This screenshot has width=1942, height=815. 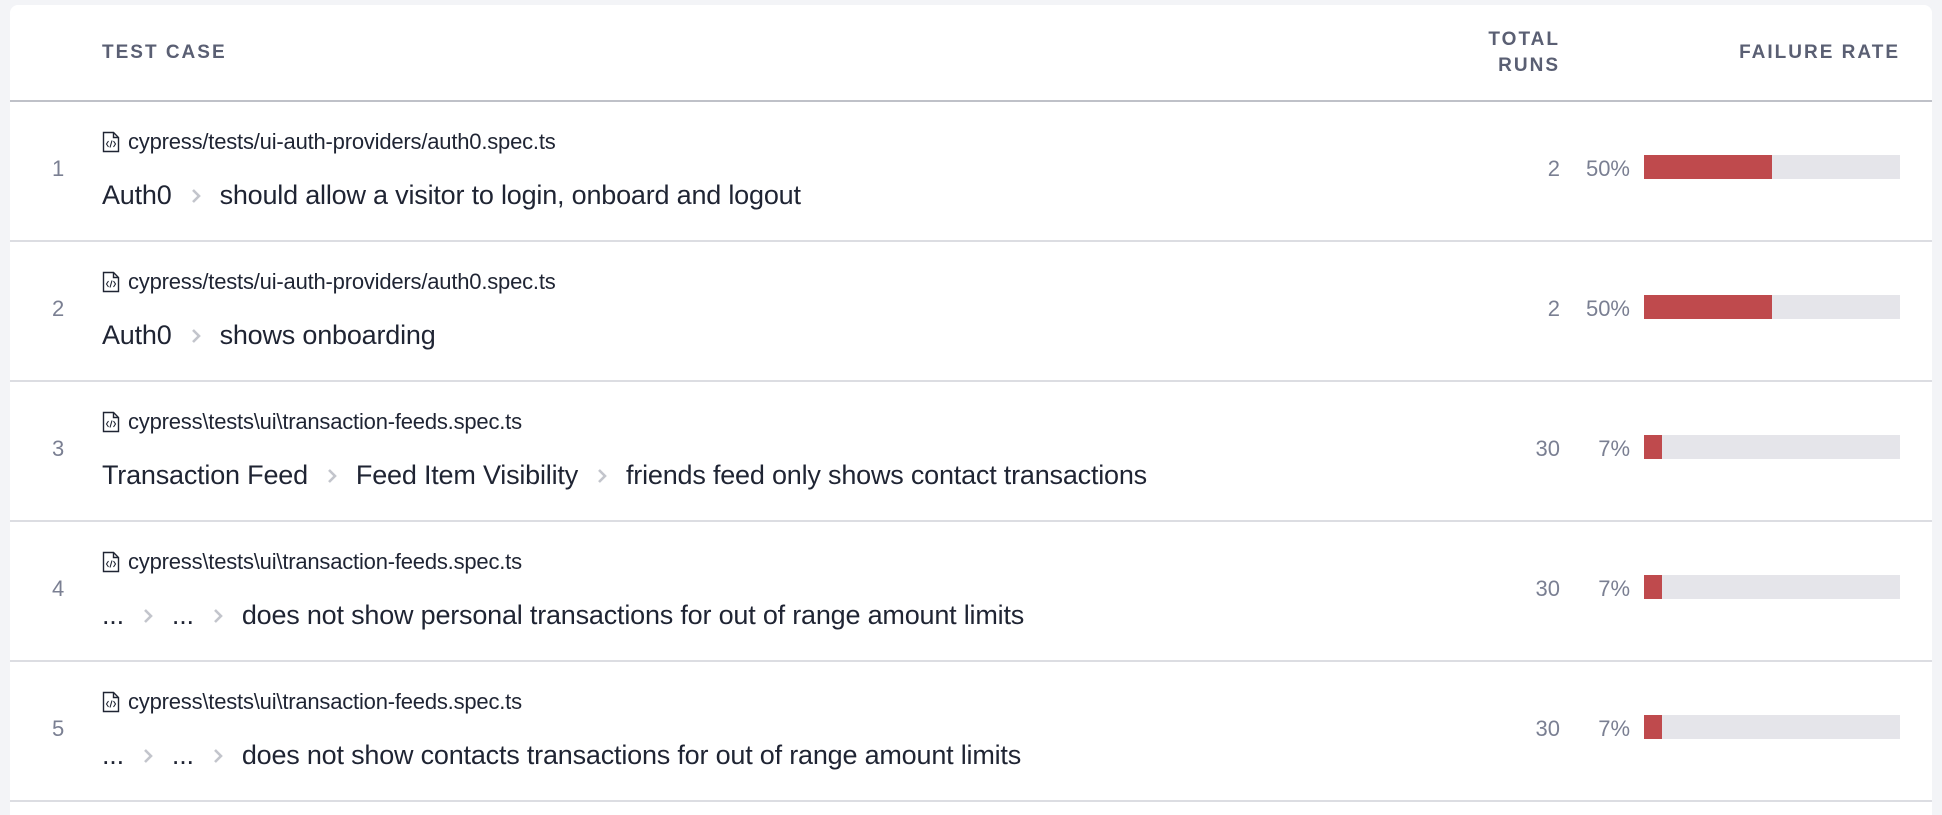 What do you see at coordinates (58, 728) in the screenshot?
I see `row-index: 5` at bounding box center [58, 728].